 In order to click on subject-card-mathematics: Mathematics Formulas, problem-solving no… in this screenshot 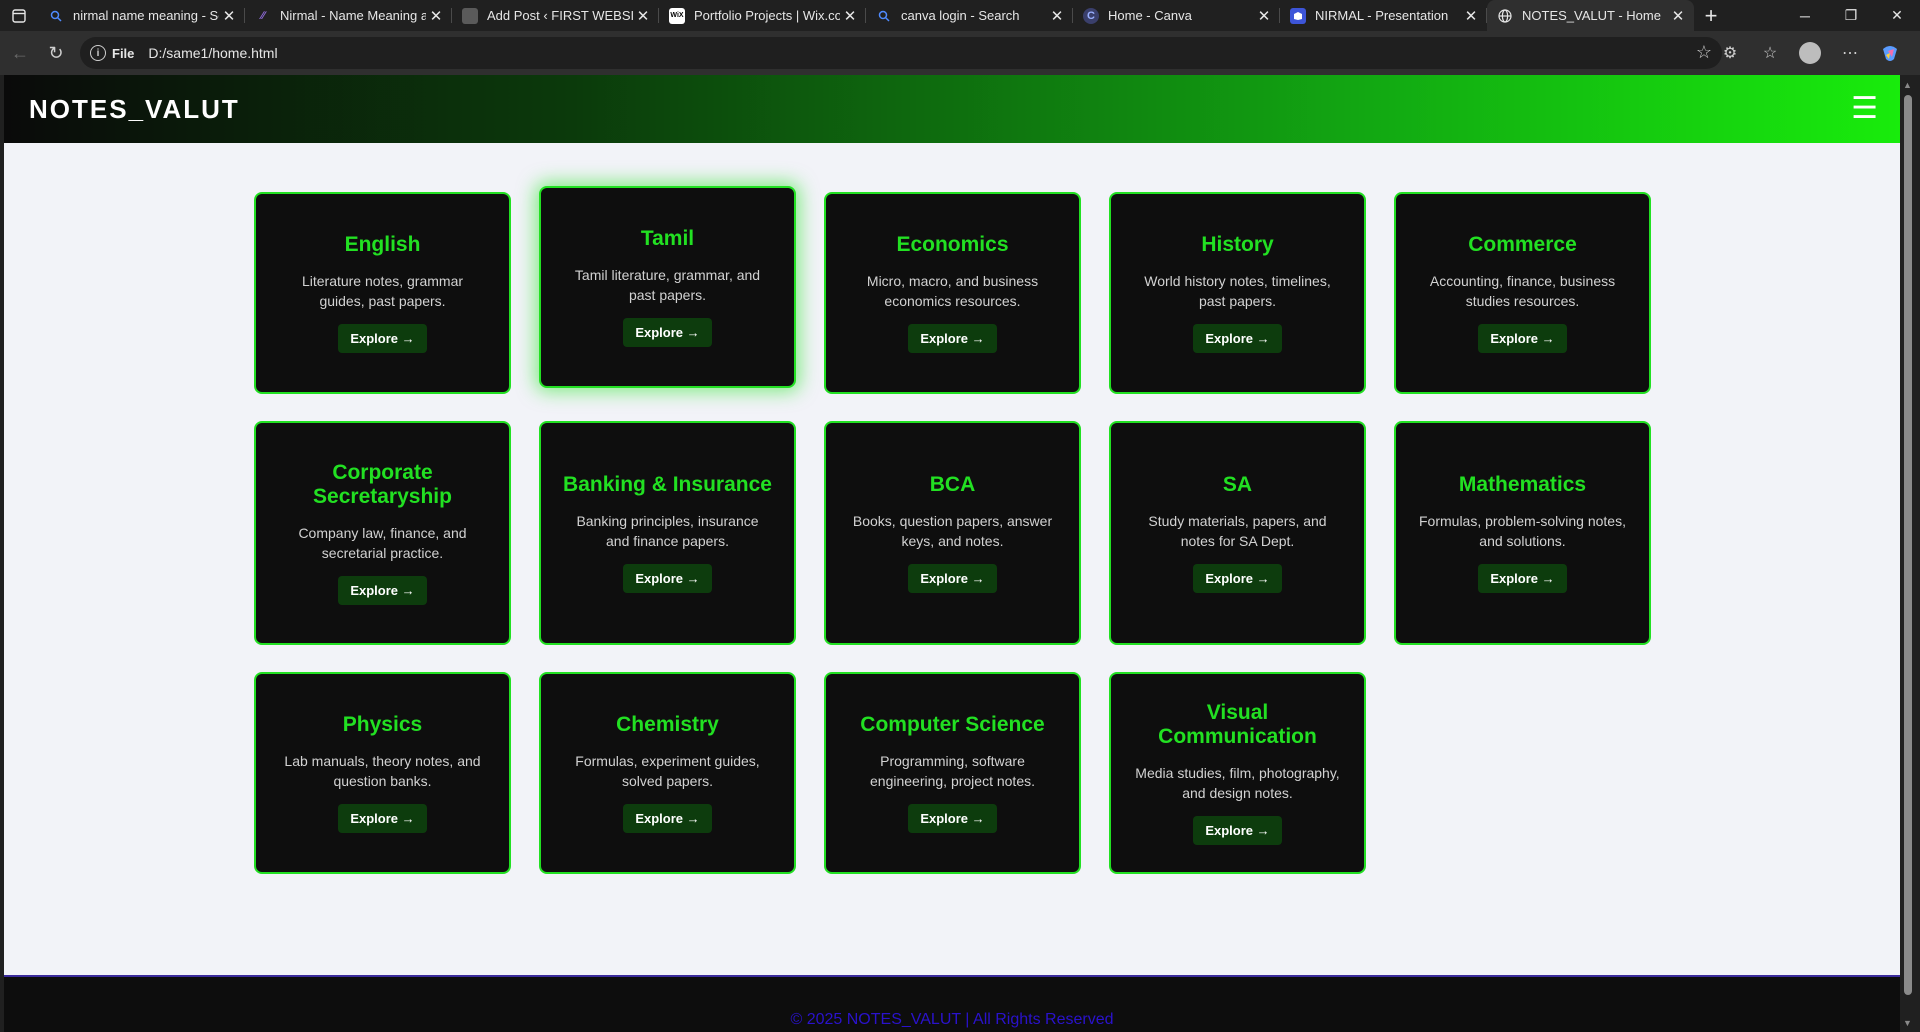, I will do `click(1522, 533)`.